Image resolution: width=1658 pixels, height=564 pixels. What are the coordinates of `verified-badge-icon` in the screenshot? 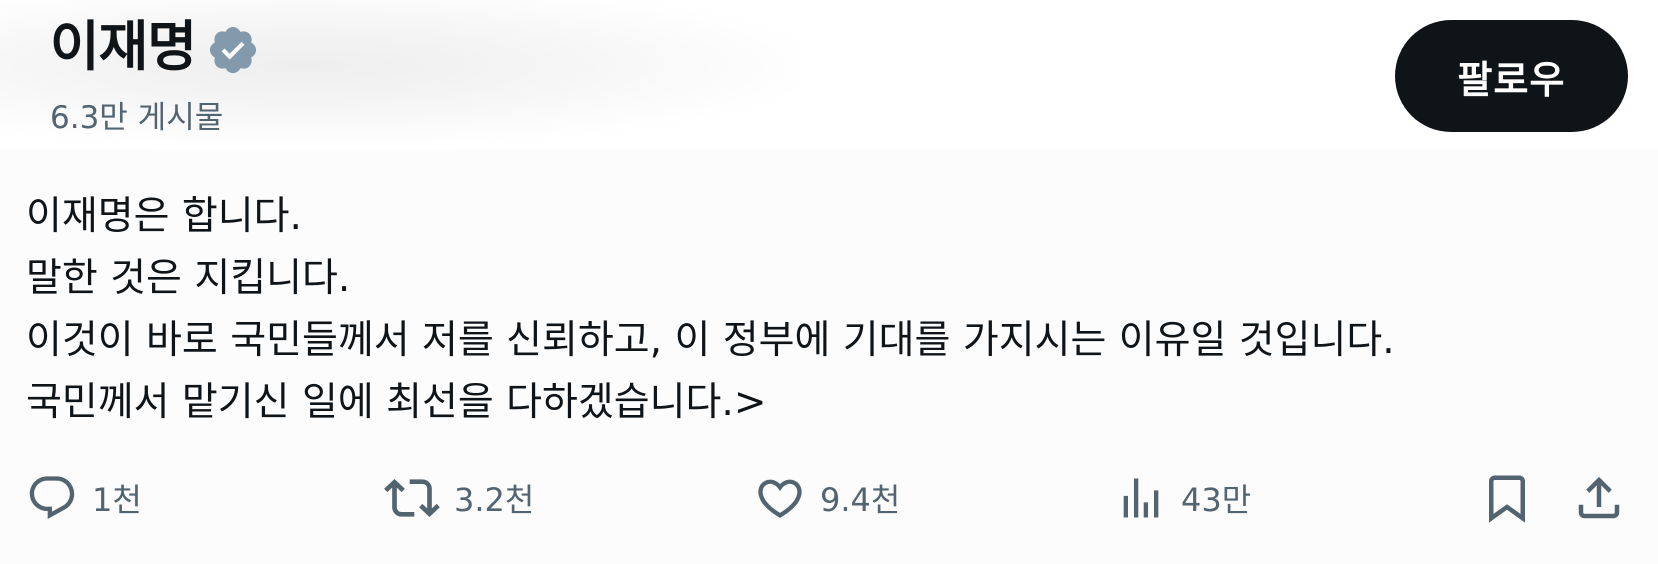 It's located at (233, 50).